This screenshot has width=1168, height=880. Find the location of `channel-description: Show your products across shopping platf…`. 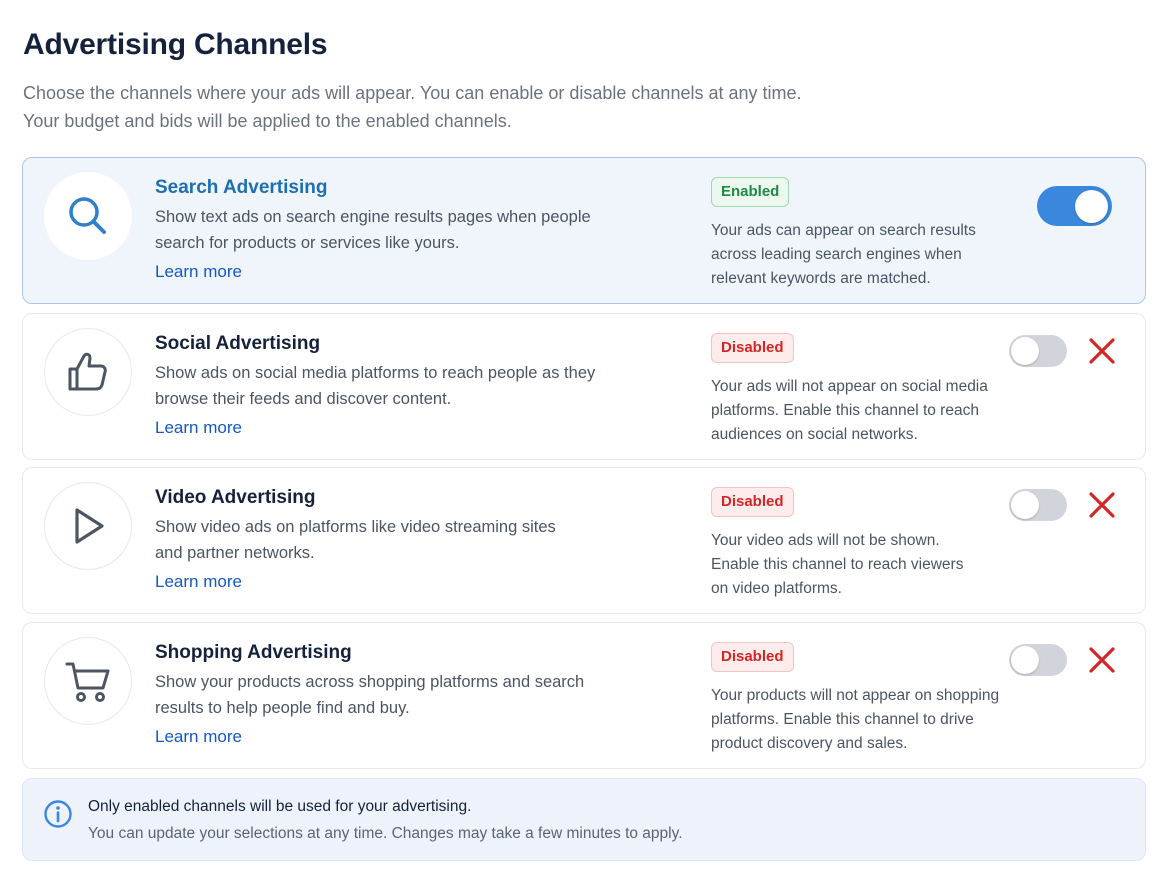

channel-description: Show your products across shopping platf… is located at coordinates (405, 695).